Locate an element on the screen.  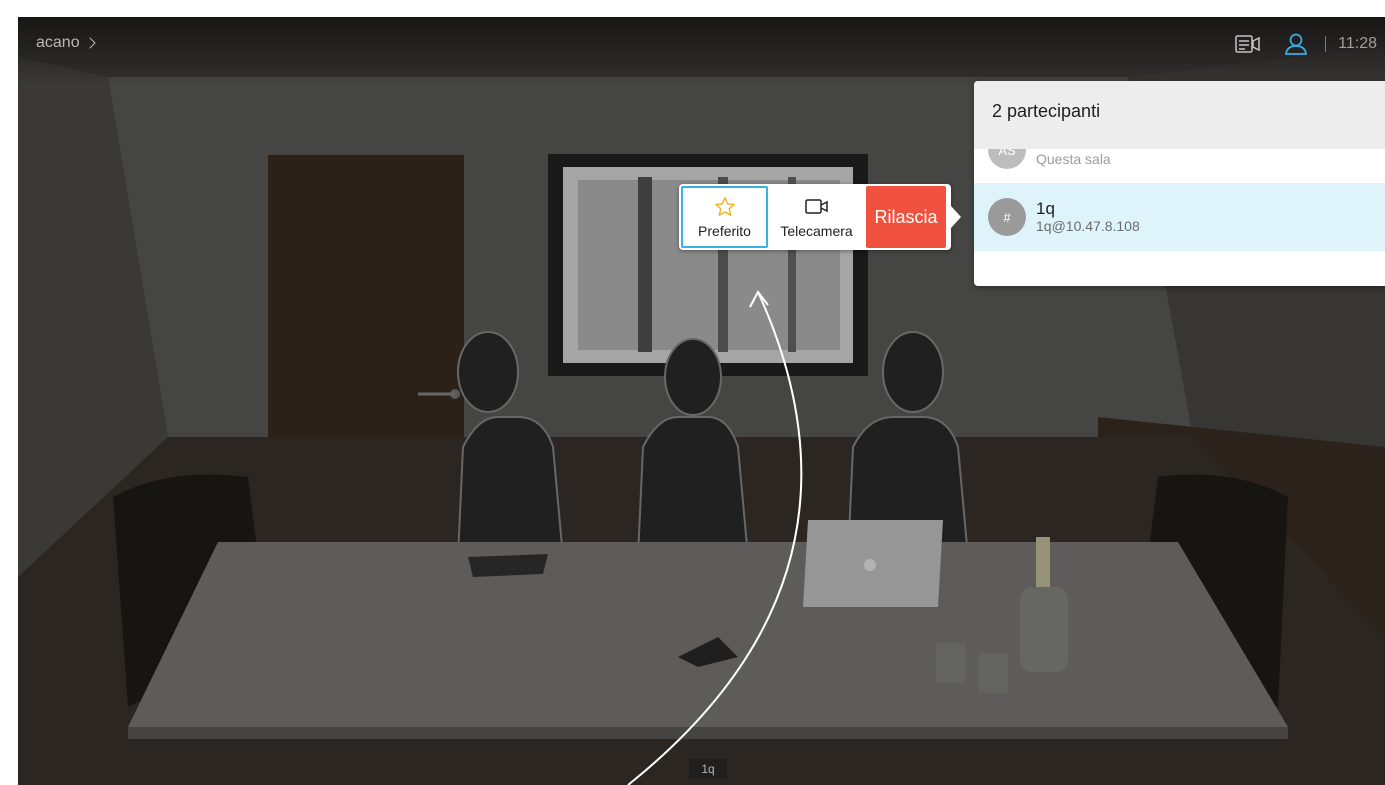
camera-icon is located at coordinates (816, 207).